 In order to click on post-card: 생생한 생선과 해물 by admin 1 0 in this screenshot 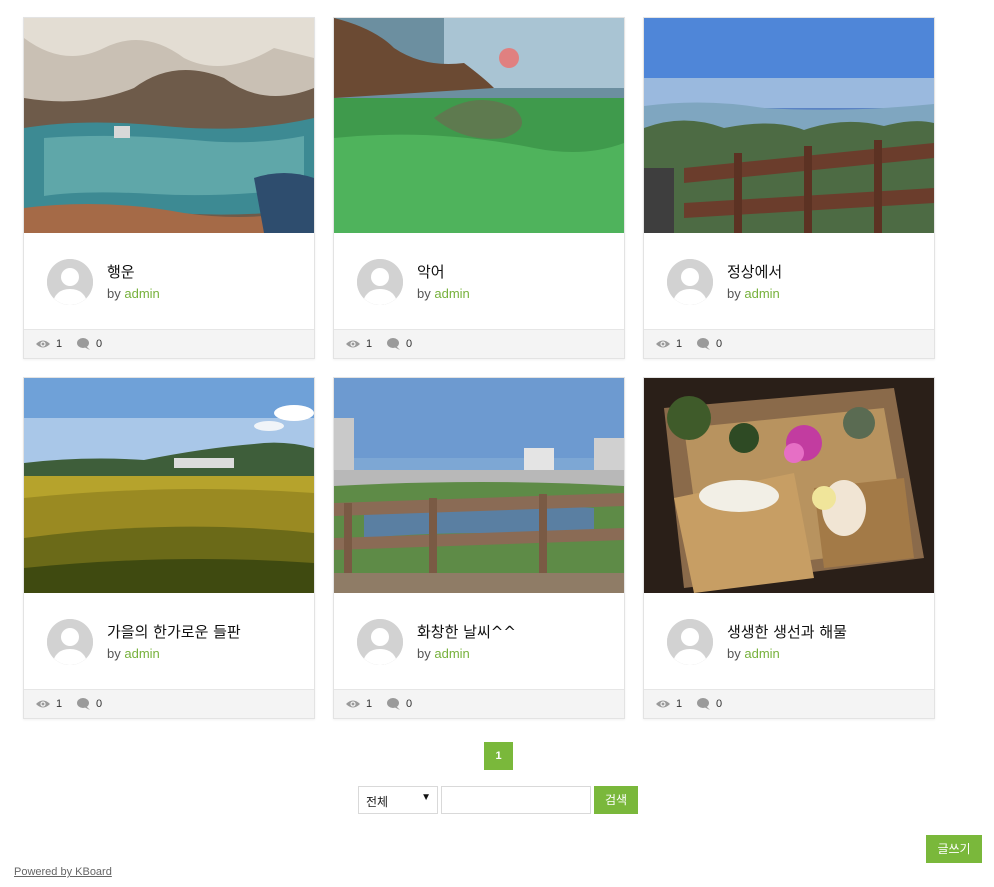, I will do `click(789, 548)`.